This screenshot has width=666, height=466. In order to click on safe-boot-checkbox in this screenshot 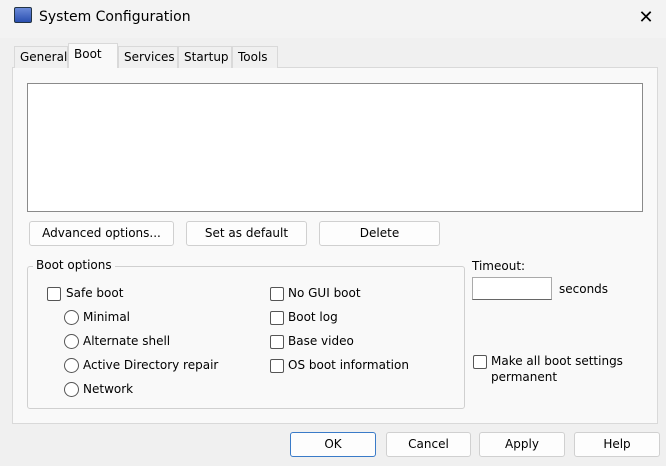, I will do `click(54, 294)`.